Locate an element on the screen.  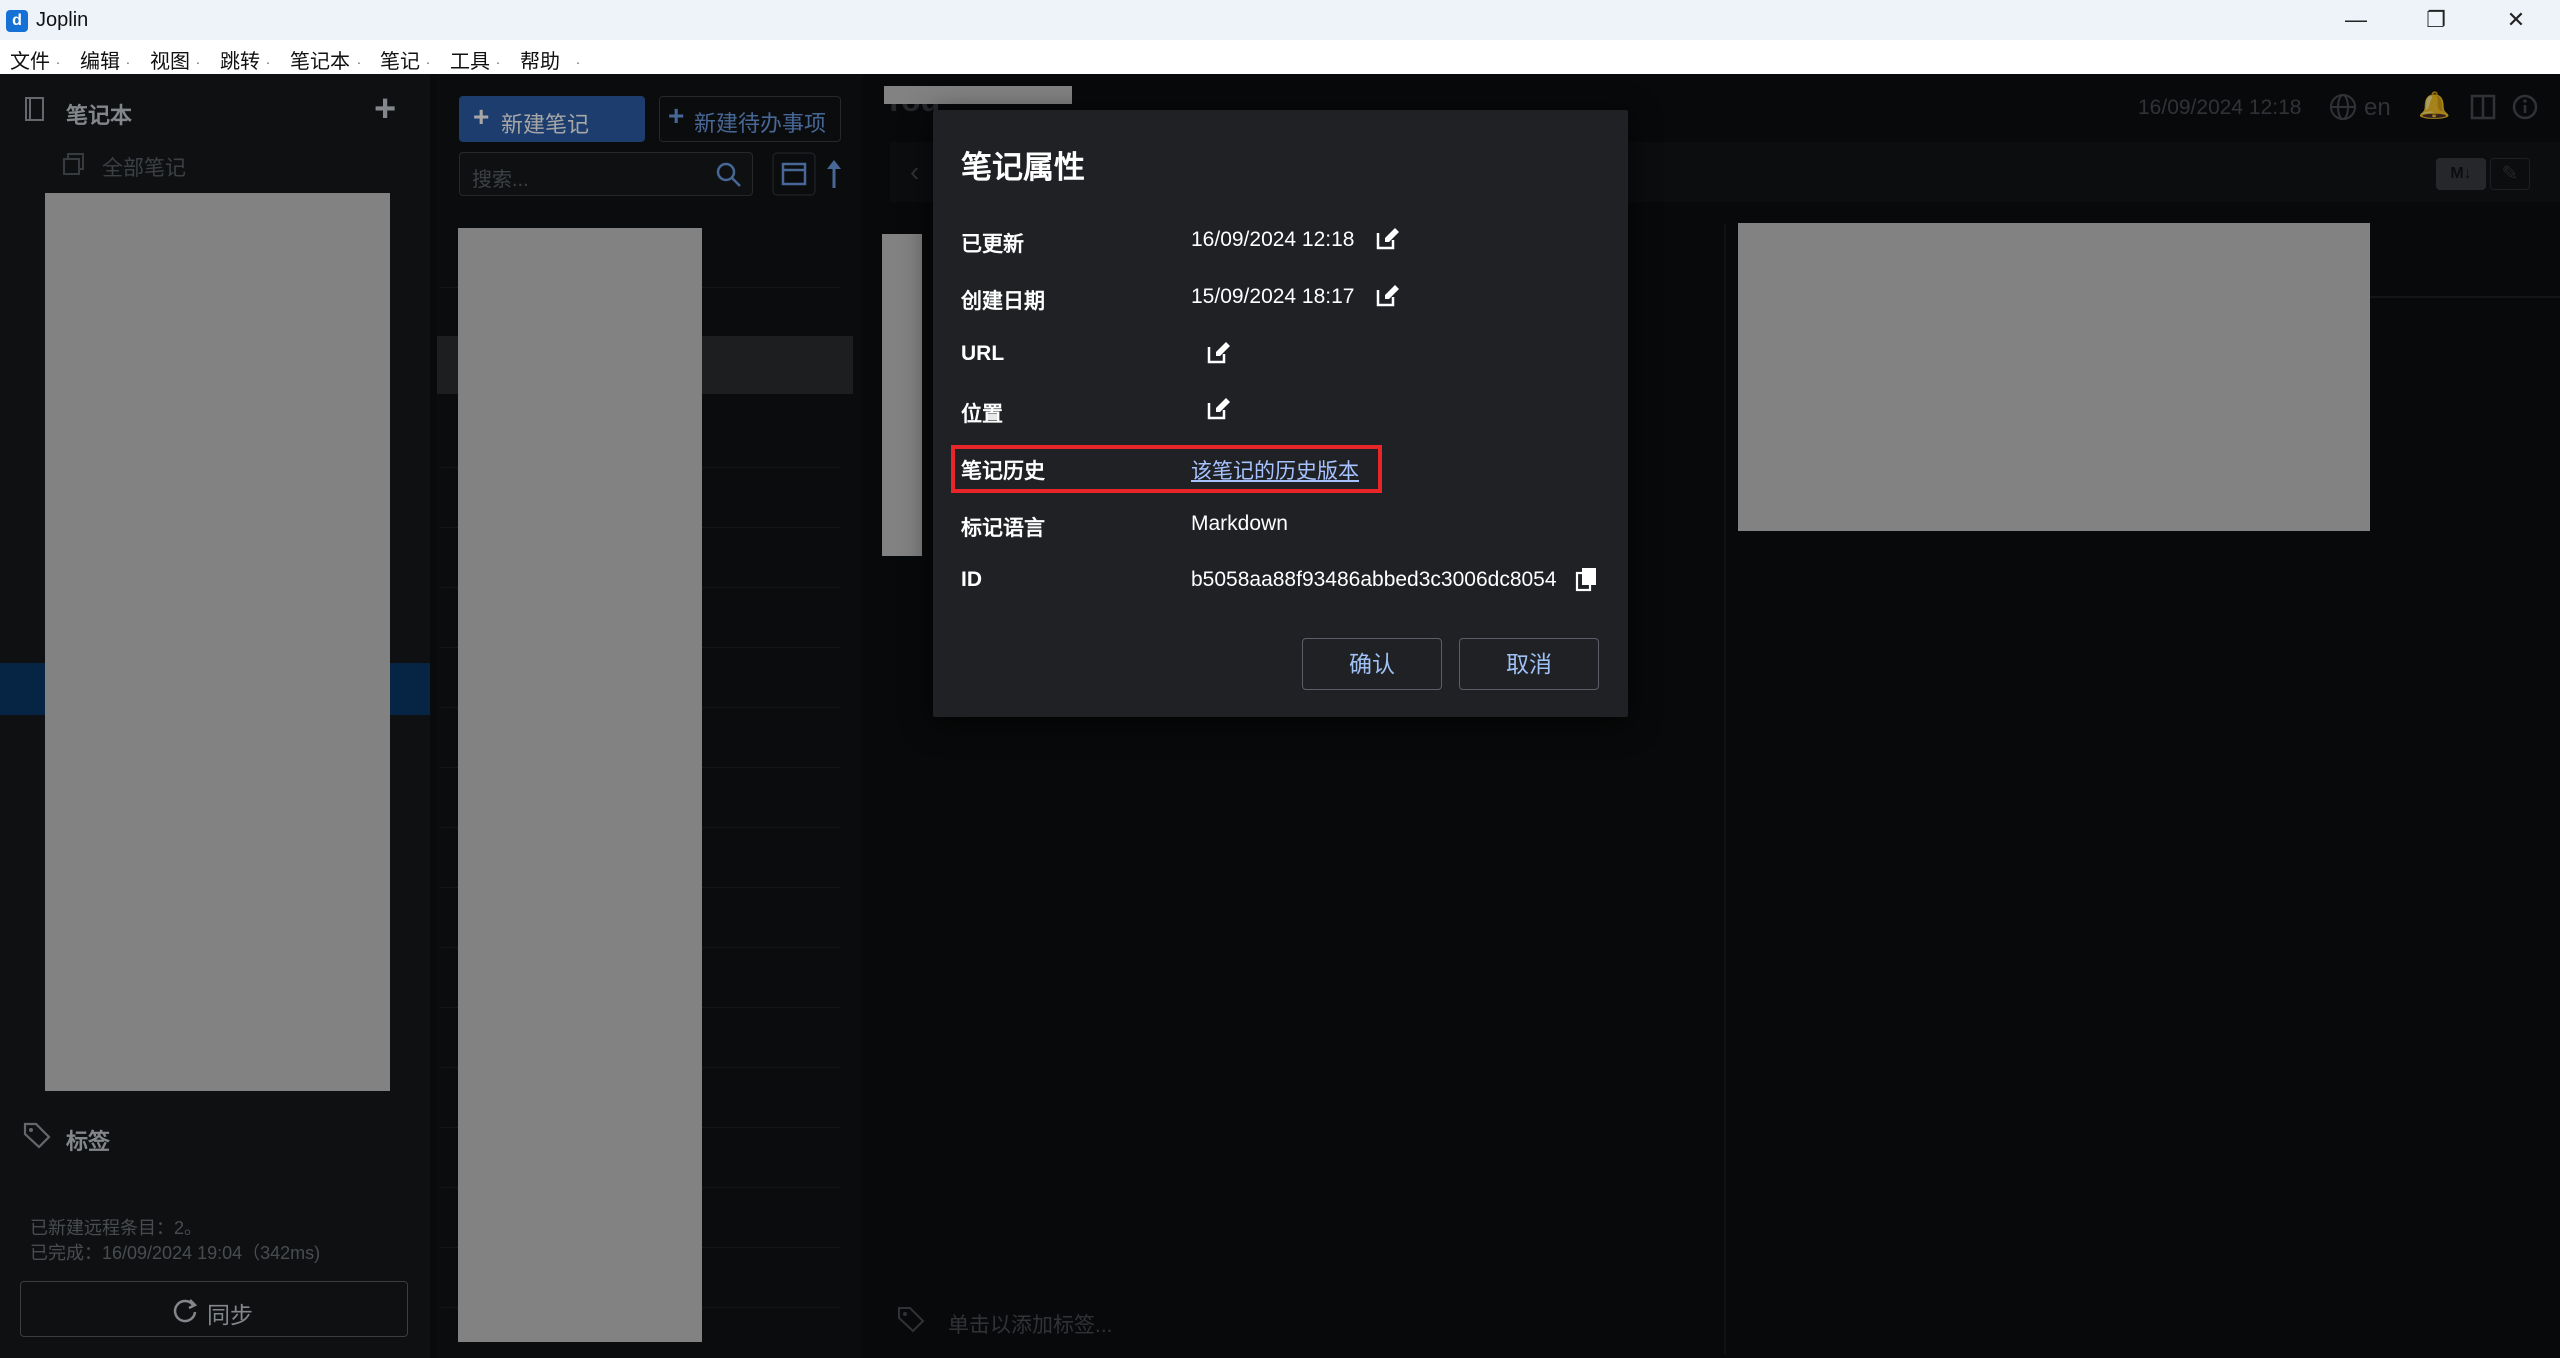
edit-url-icon is located at coordinates (1218, 353).